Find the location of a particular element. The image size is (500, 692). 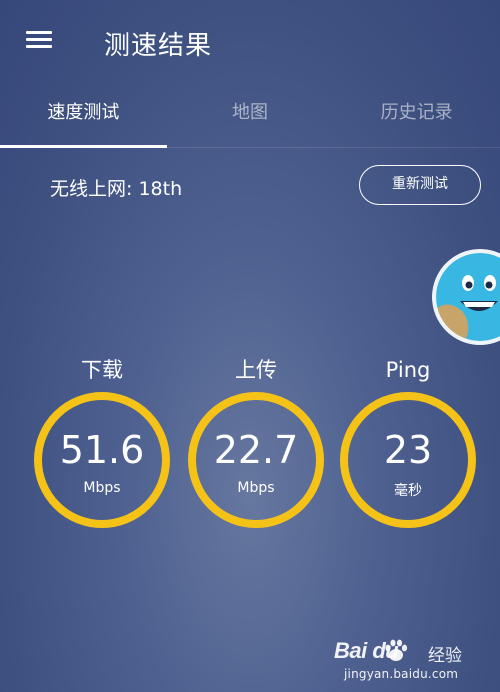

ping-unit: 毫秒 is located at coordinates (408, 491).